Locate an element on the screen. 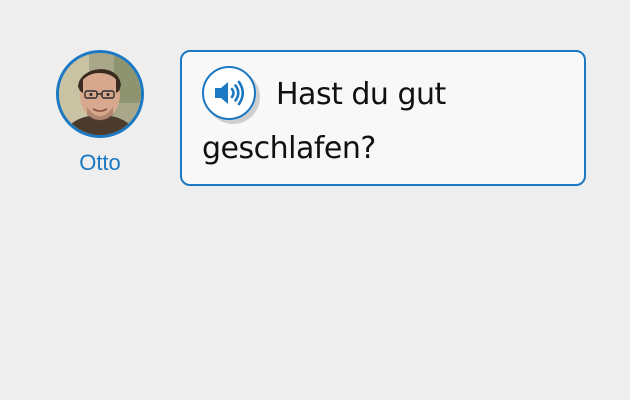  avatar is located at coordinates (100, 94).